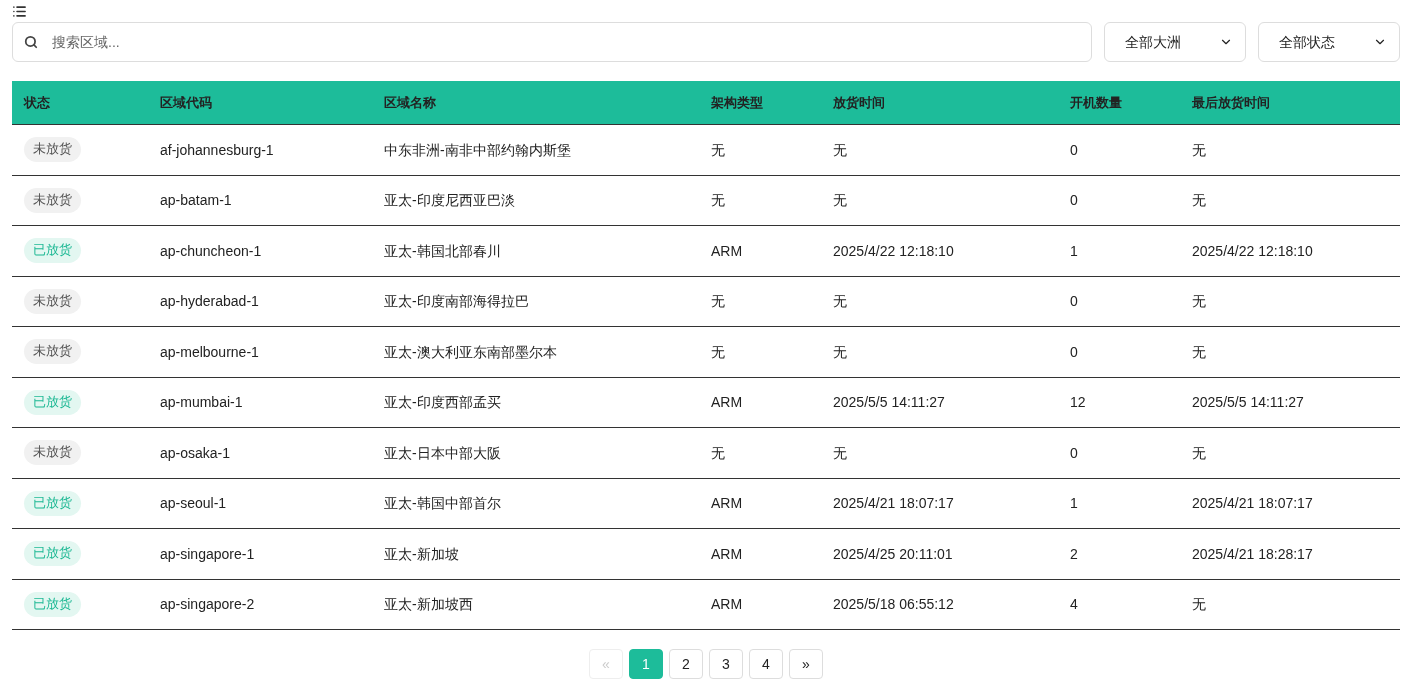 This screenshot has width=1412, height=689. Describe the element at coordinates (686, 664) in the screenshot. I see `page-button: 2` at that location.